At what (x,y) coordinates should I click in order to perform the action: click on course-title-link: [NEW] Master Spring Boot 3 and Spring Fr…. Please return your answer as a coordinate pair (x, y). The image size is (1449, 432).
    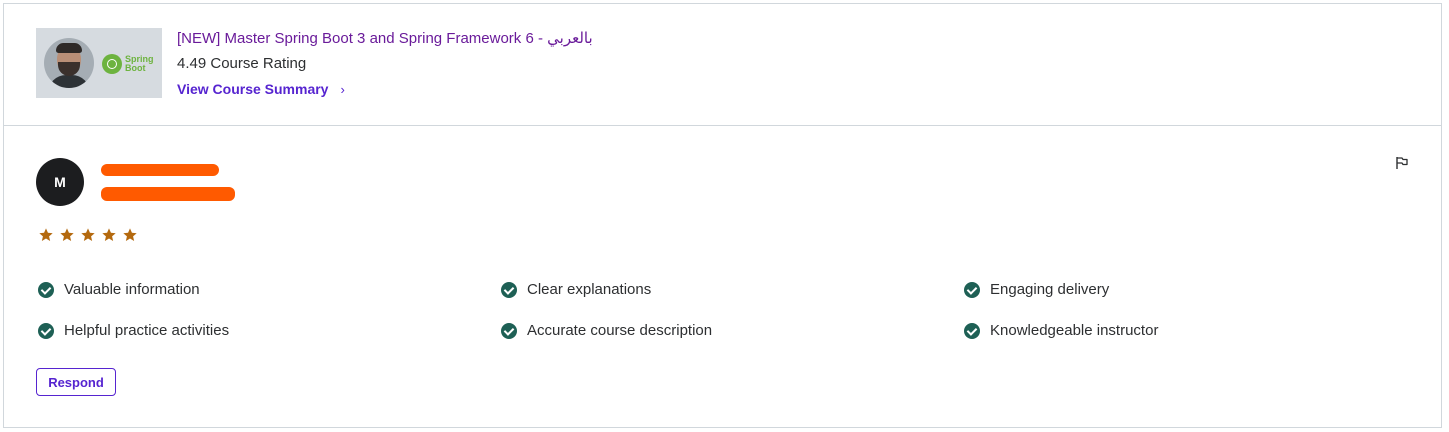
    Looking at the image, I should click on (385, 38).